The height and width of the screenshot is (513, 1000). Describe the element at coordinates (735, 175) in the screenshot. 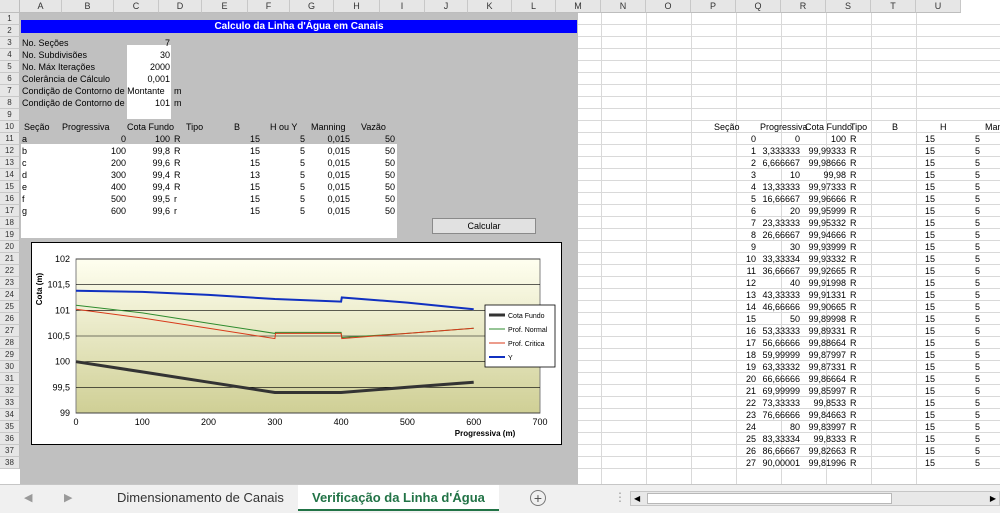

I see `results-cell: 3` at that location.